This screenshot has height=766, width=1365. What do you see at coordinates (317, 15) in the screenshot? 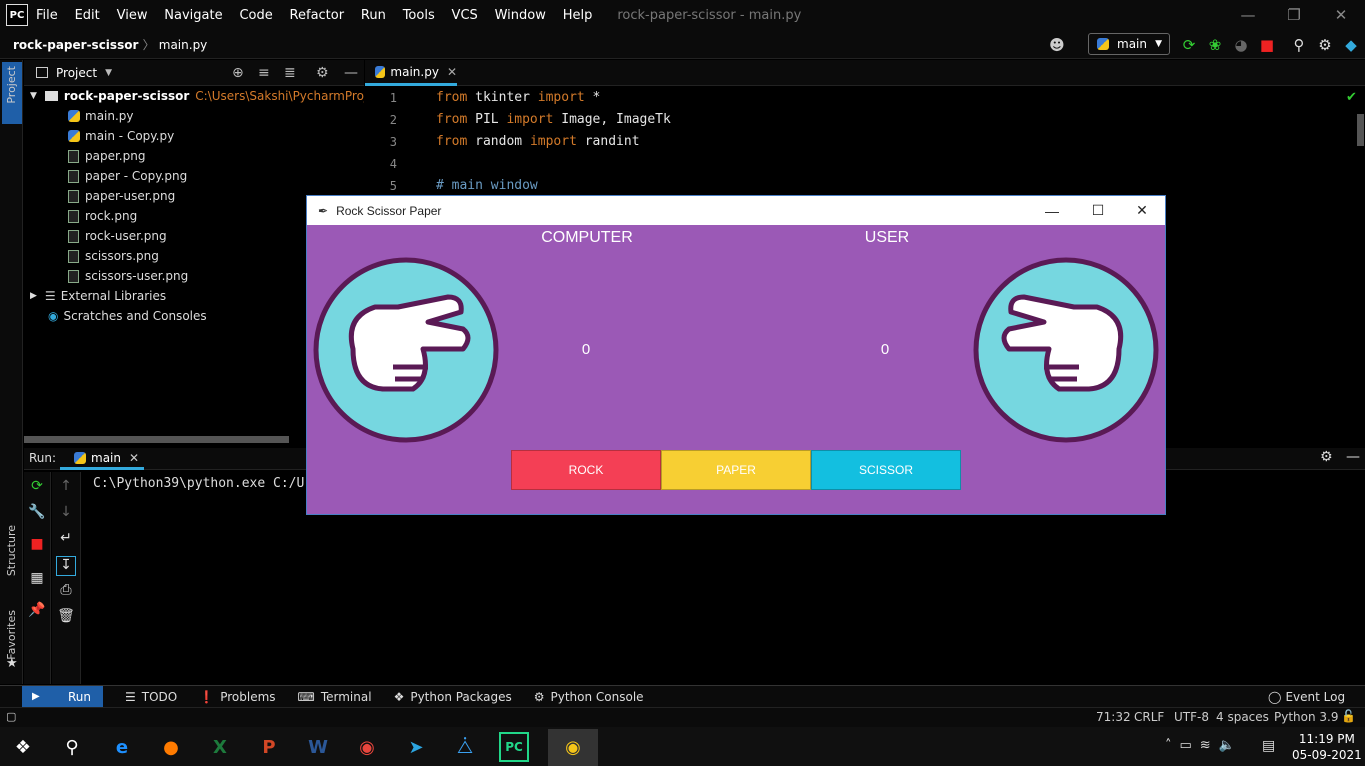
I see `menu-refactor: Refactor` at bounding box center [317, 15].